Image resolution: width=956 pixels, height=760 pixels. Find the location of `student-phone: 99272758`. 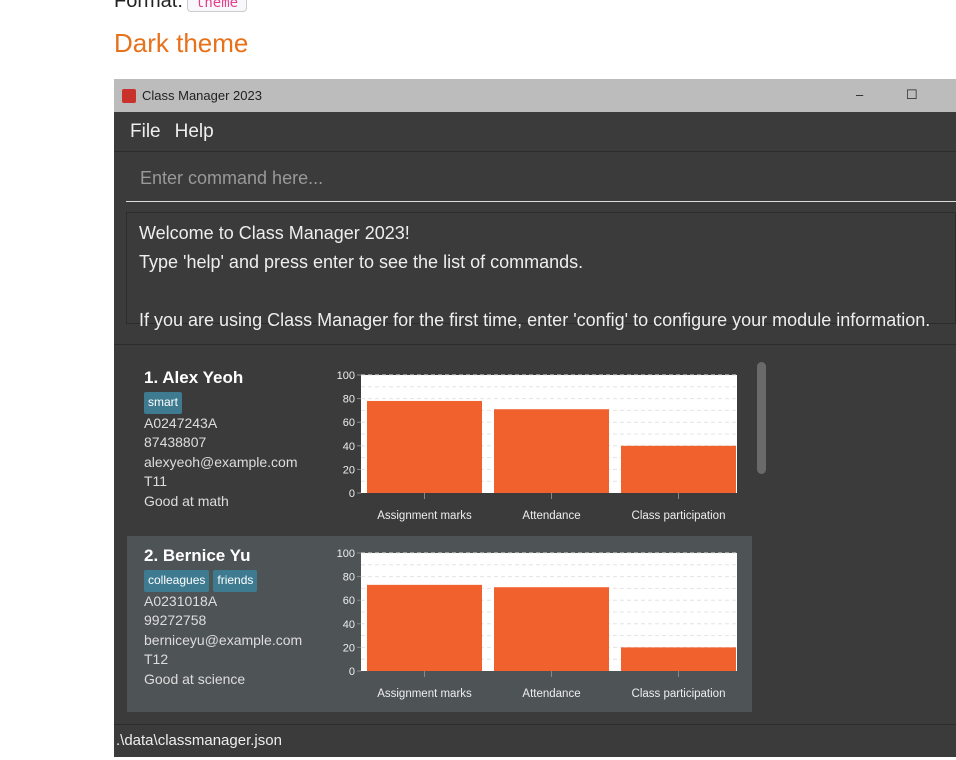

student-phone: 99272758 is located at coordinates (175, 620).